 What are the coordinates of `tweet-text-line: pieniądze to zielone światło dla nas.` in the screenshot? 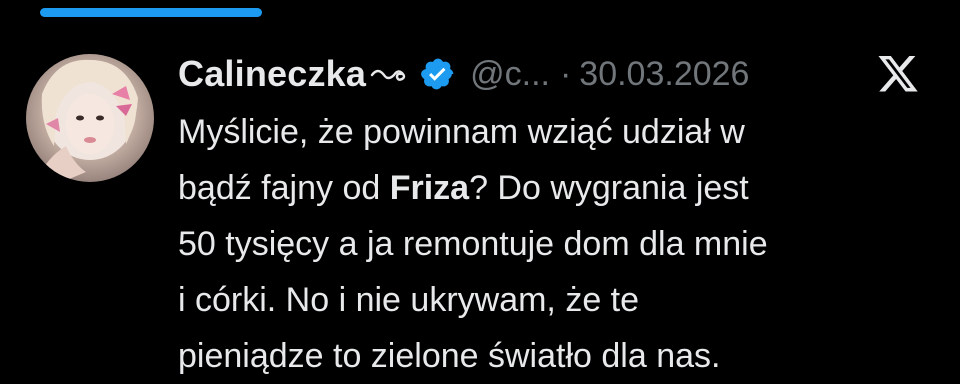 It's located at (563, 356).